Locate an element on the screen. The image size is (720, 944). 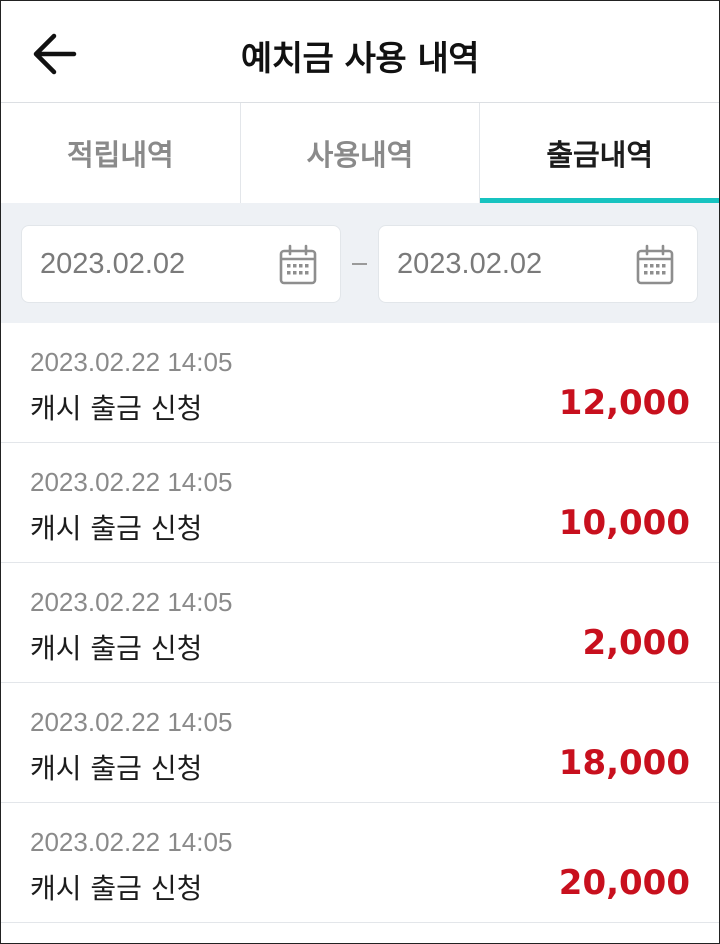
date-range-separator is located at coordinates (359, 264).